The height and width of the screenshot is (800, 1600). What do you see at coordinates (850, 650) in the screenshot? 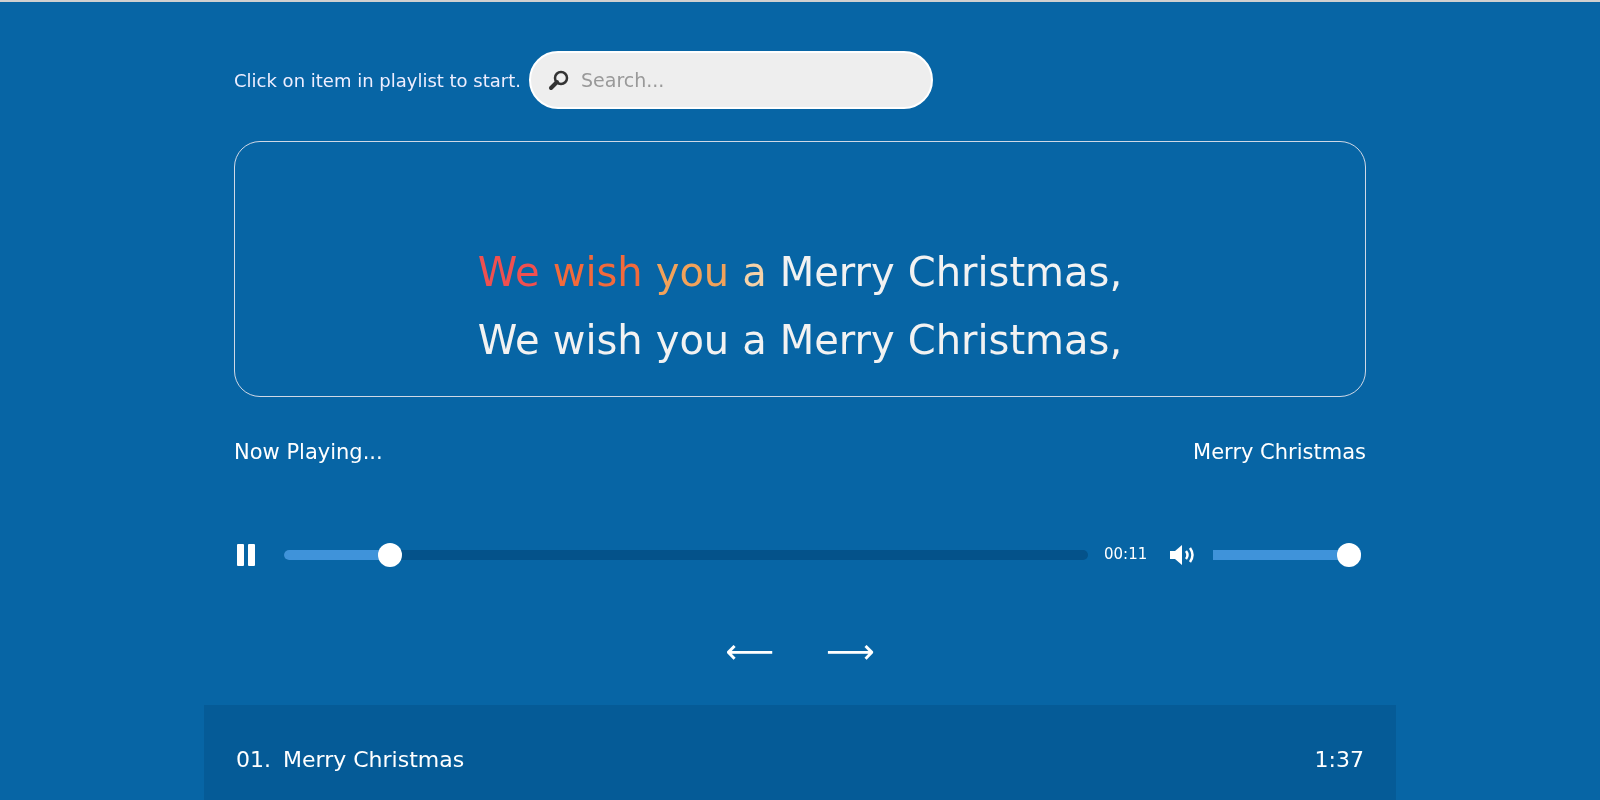
I see `next-button: ⟶` at bounding box center [850, 650].